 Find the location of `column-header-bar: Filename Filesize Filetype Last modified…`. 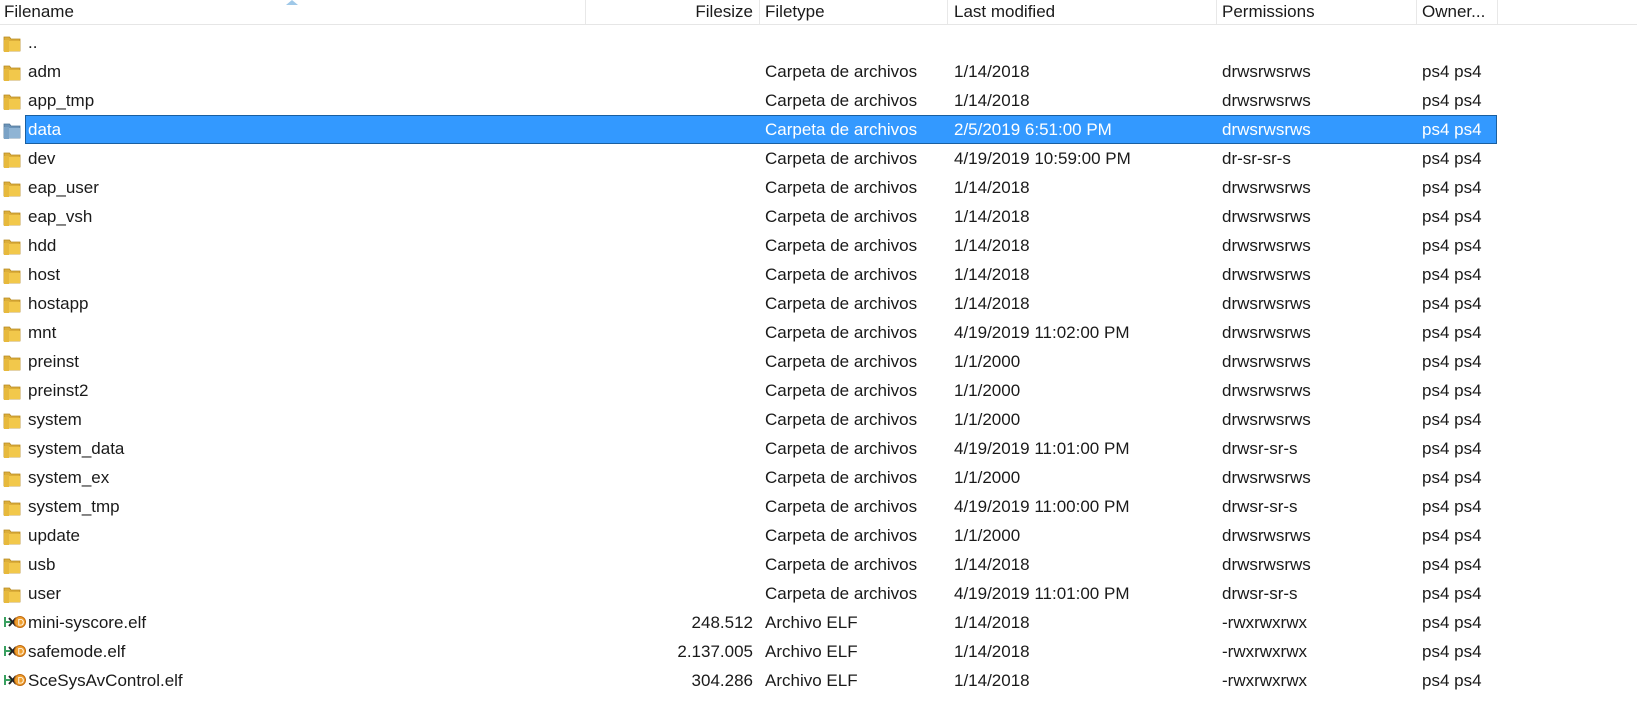

column-header-bar: Filename Filesize Filetype Last modified… is located at coordinates (818, 12).